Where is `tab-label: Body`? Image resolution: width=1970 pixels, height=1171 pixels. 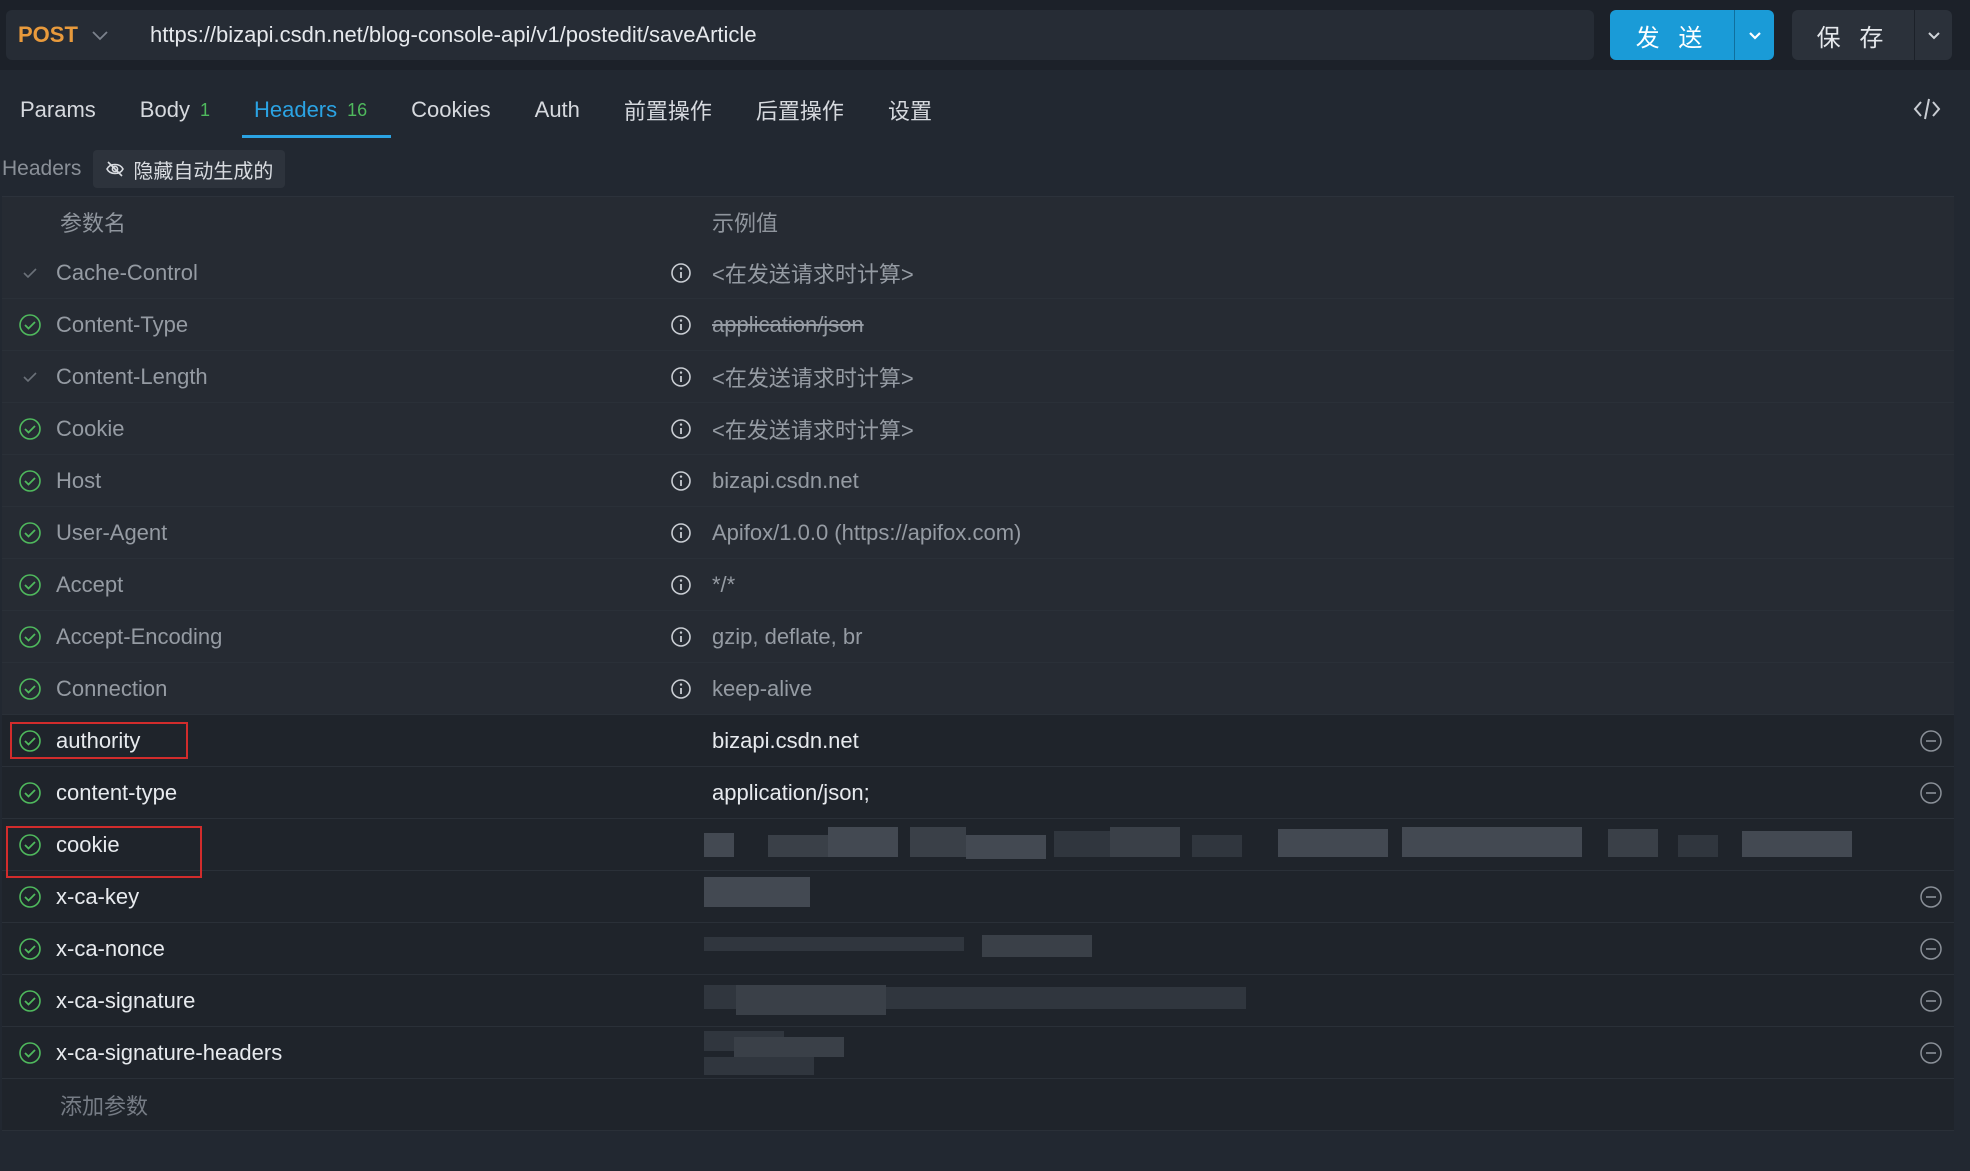
tab-label: Body is located at coordinates (165, 110).